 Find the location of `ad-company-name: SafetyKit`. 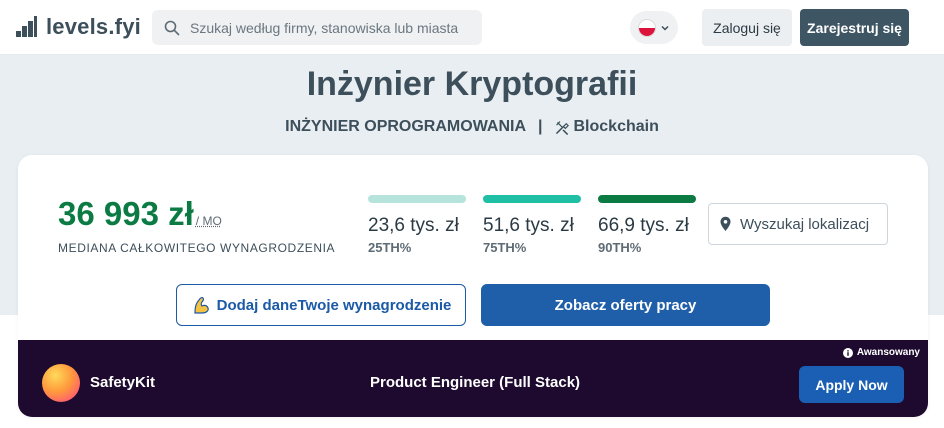

ad-company-name: SafetyKit is located at coordinates (123, 382).